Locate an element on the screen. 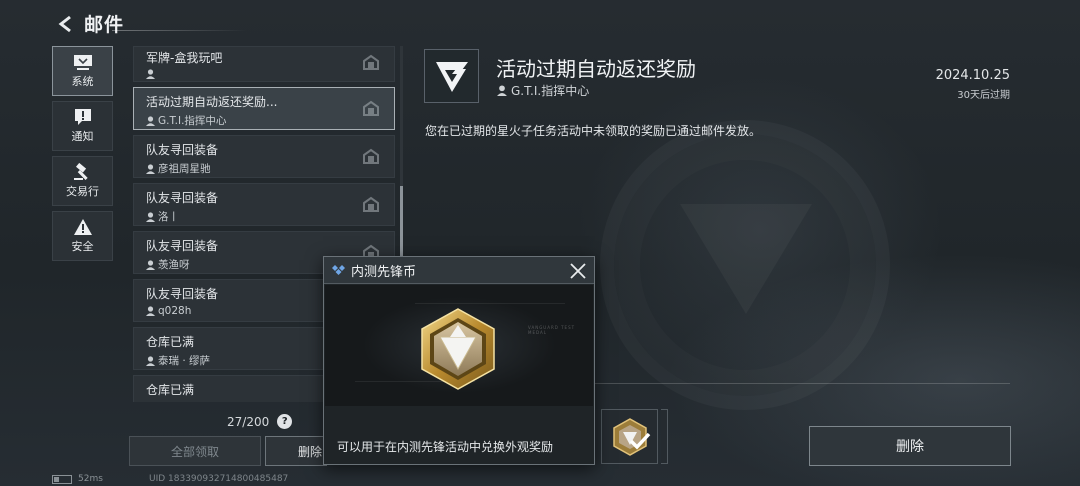 Image resolution: width=1080 pixels, height=486 pixels. mail-sender: G.T.I.指挥中心 is located at coordinates (264, 120).